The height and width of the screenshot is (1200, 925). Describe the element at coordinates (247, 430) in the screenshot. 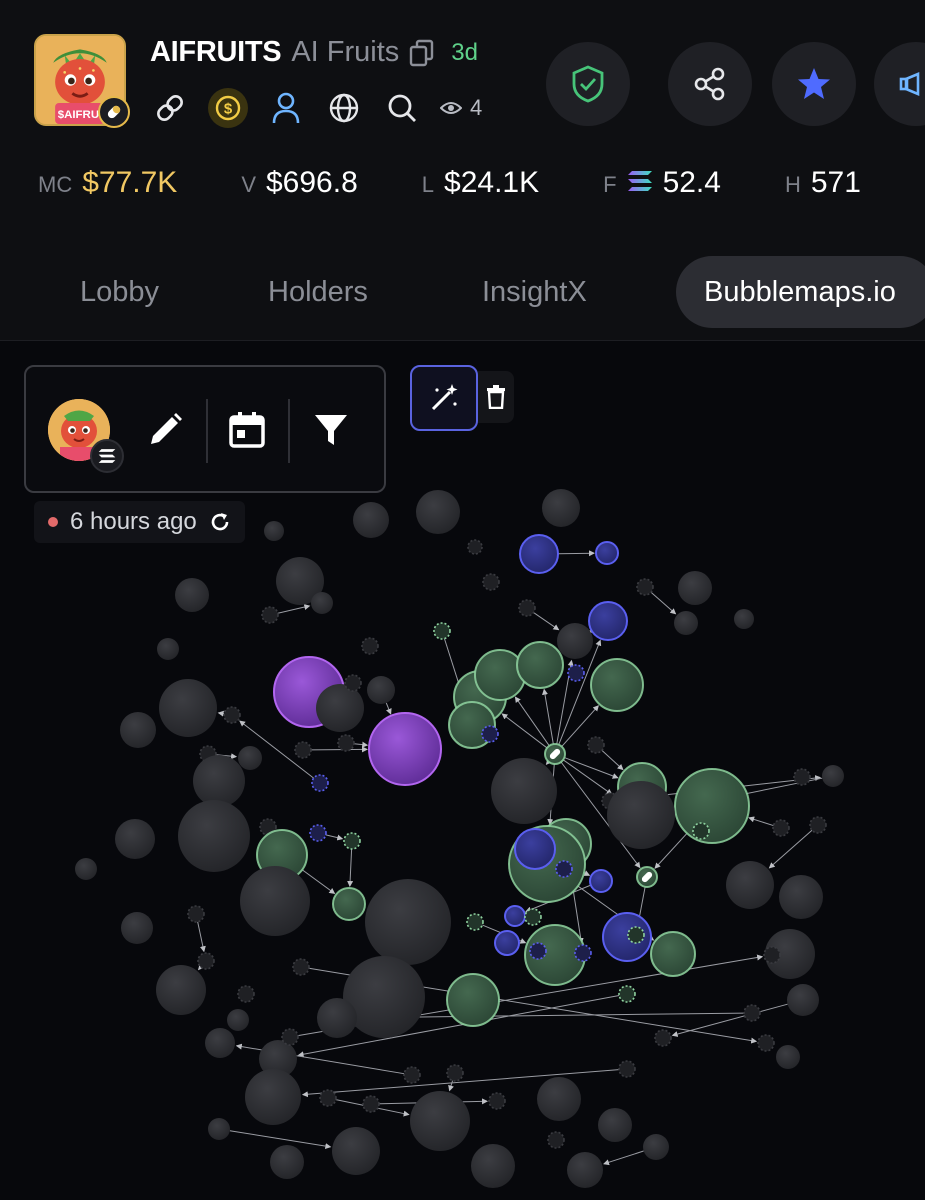

I see `date-button` at that location.